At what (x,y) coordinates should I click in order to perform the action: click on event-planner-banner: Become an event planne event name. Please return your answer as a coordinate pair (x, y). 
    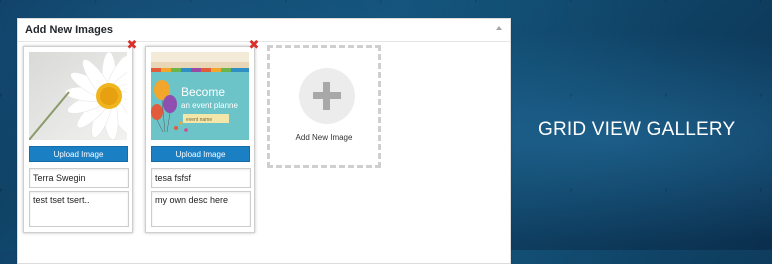
    Looking at the image, I should click on (200, 96).